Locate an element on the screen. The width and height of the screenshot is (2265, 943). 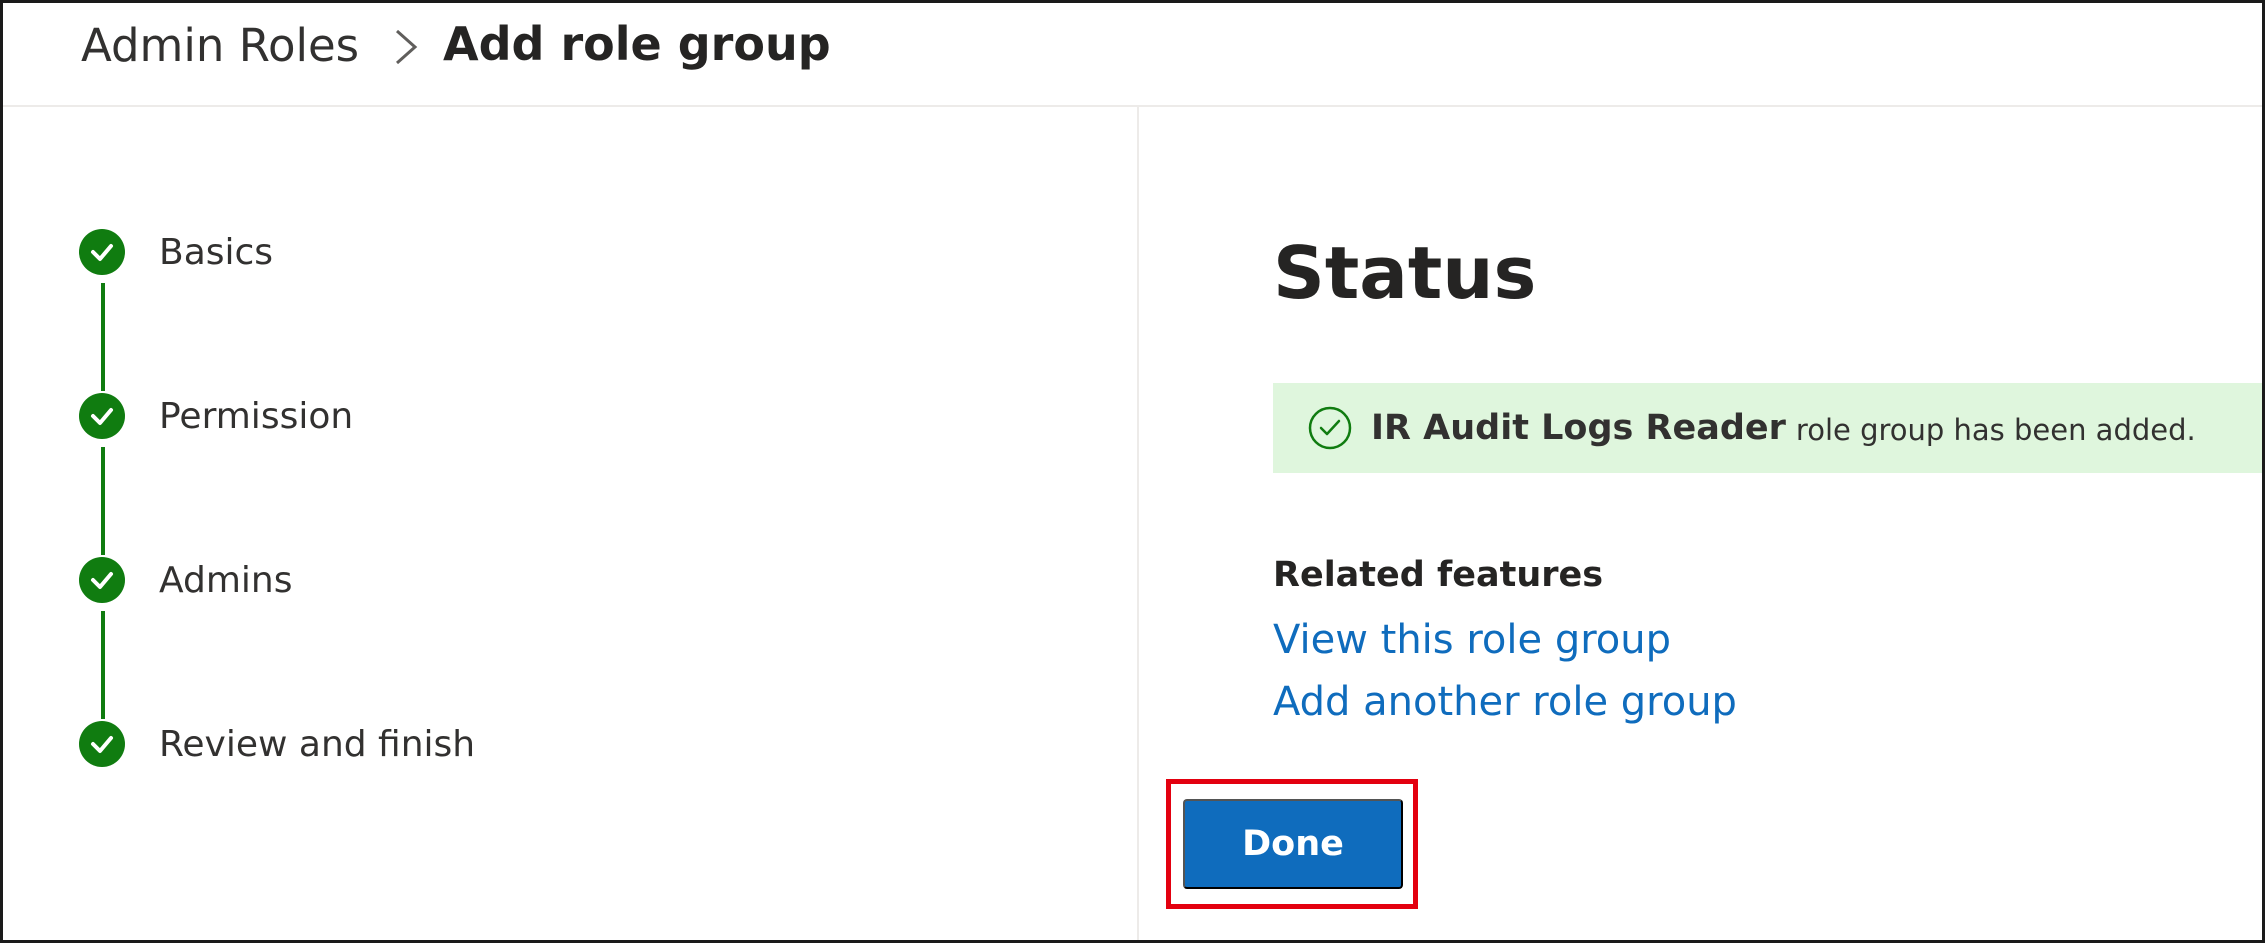
role-group-name: IR Audit Logs Reader is located at coordinates (1578, 428).